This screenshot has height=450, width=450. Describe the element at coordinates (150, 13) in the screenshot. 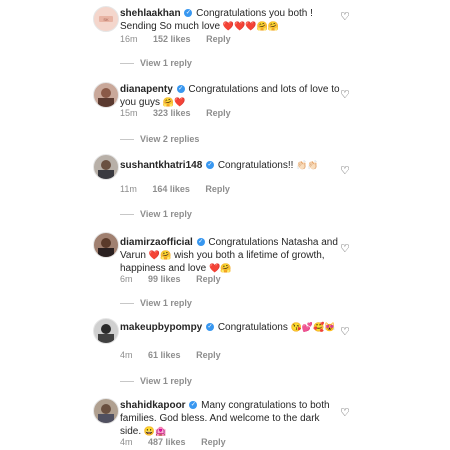

I see `username: shehlaakhan` at that location.